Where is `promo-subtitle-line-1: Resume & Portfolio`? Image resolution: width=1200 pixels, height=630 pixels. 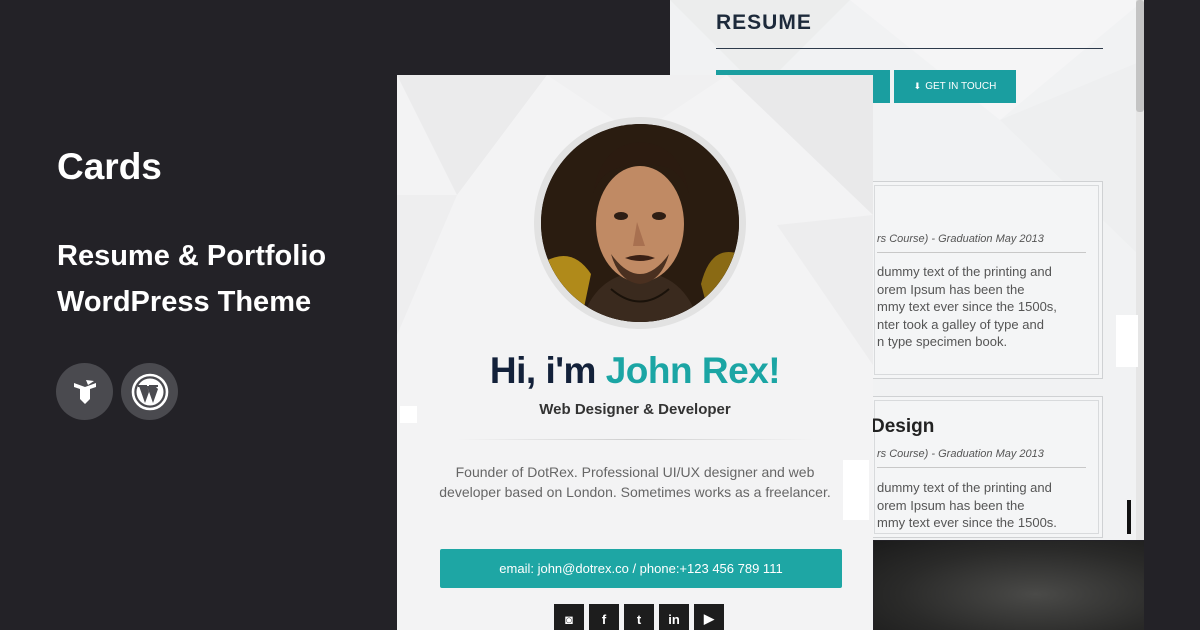 promo-subtitle-line-1: Resume & Portfolio is located at coordinates (192, 256).